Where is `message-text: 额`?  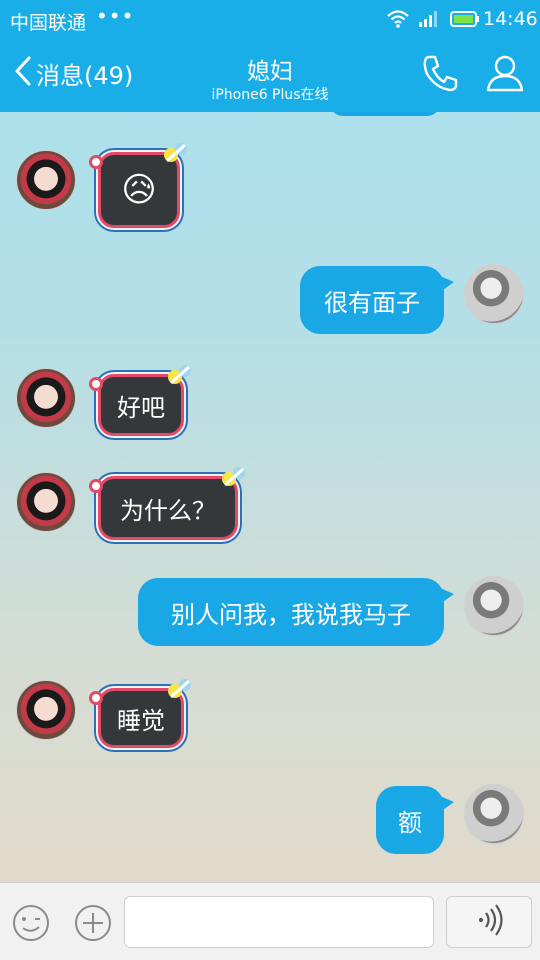
message-text: 额 is located at coordinates (410, 822).